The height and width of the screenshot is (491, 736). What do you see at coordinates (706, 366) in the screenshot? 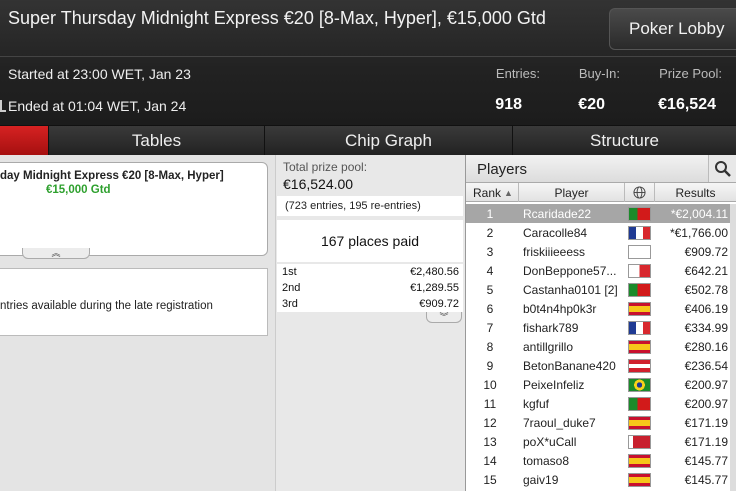
I see `player-result: €236.54` at bounding box center [706, 366].